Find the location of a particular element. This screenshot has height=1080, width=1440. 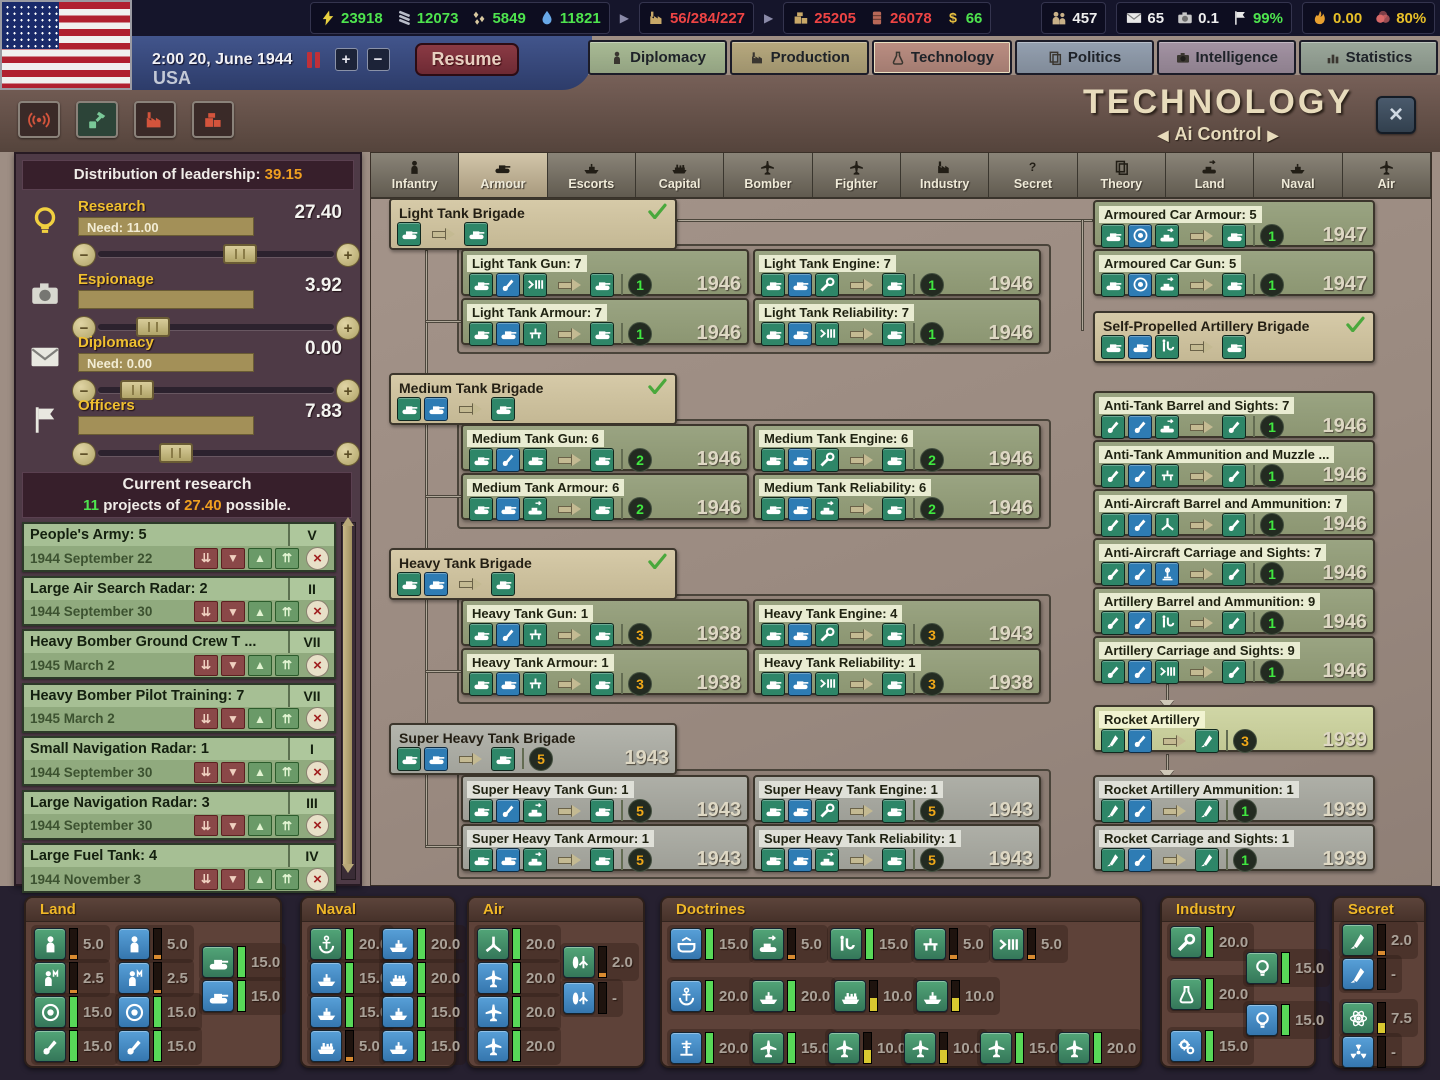

tab-intelligence: Intelligence is located at coordinates (1226, 57).